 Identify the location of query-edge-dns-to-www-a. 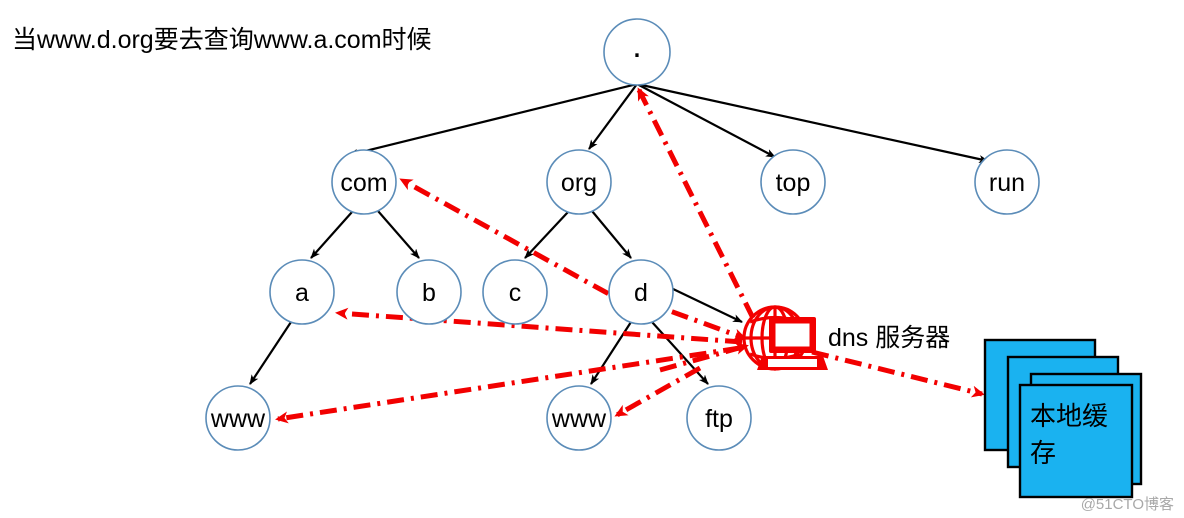
(508, 384).